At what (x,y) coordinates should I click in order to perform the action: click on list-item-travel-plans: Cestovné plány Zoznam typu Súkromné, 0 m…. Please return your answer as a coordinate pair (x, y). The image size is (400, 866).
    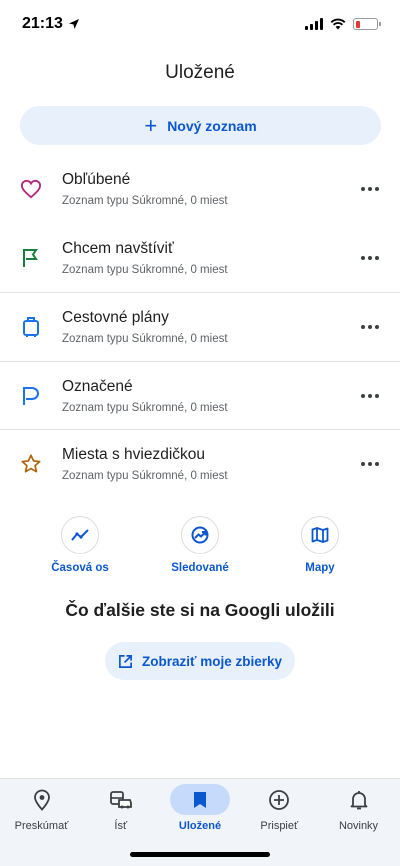
    Looking at the image, I should click on (200, 326).